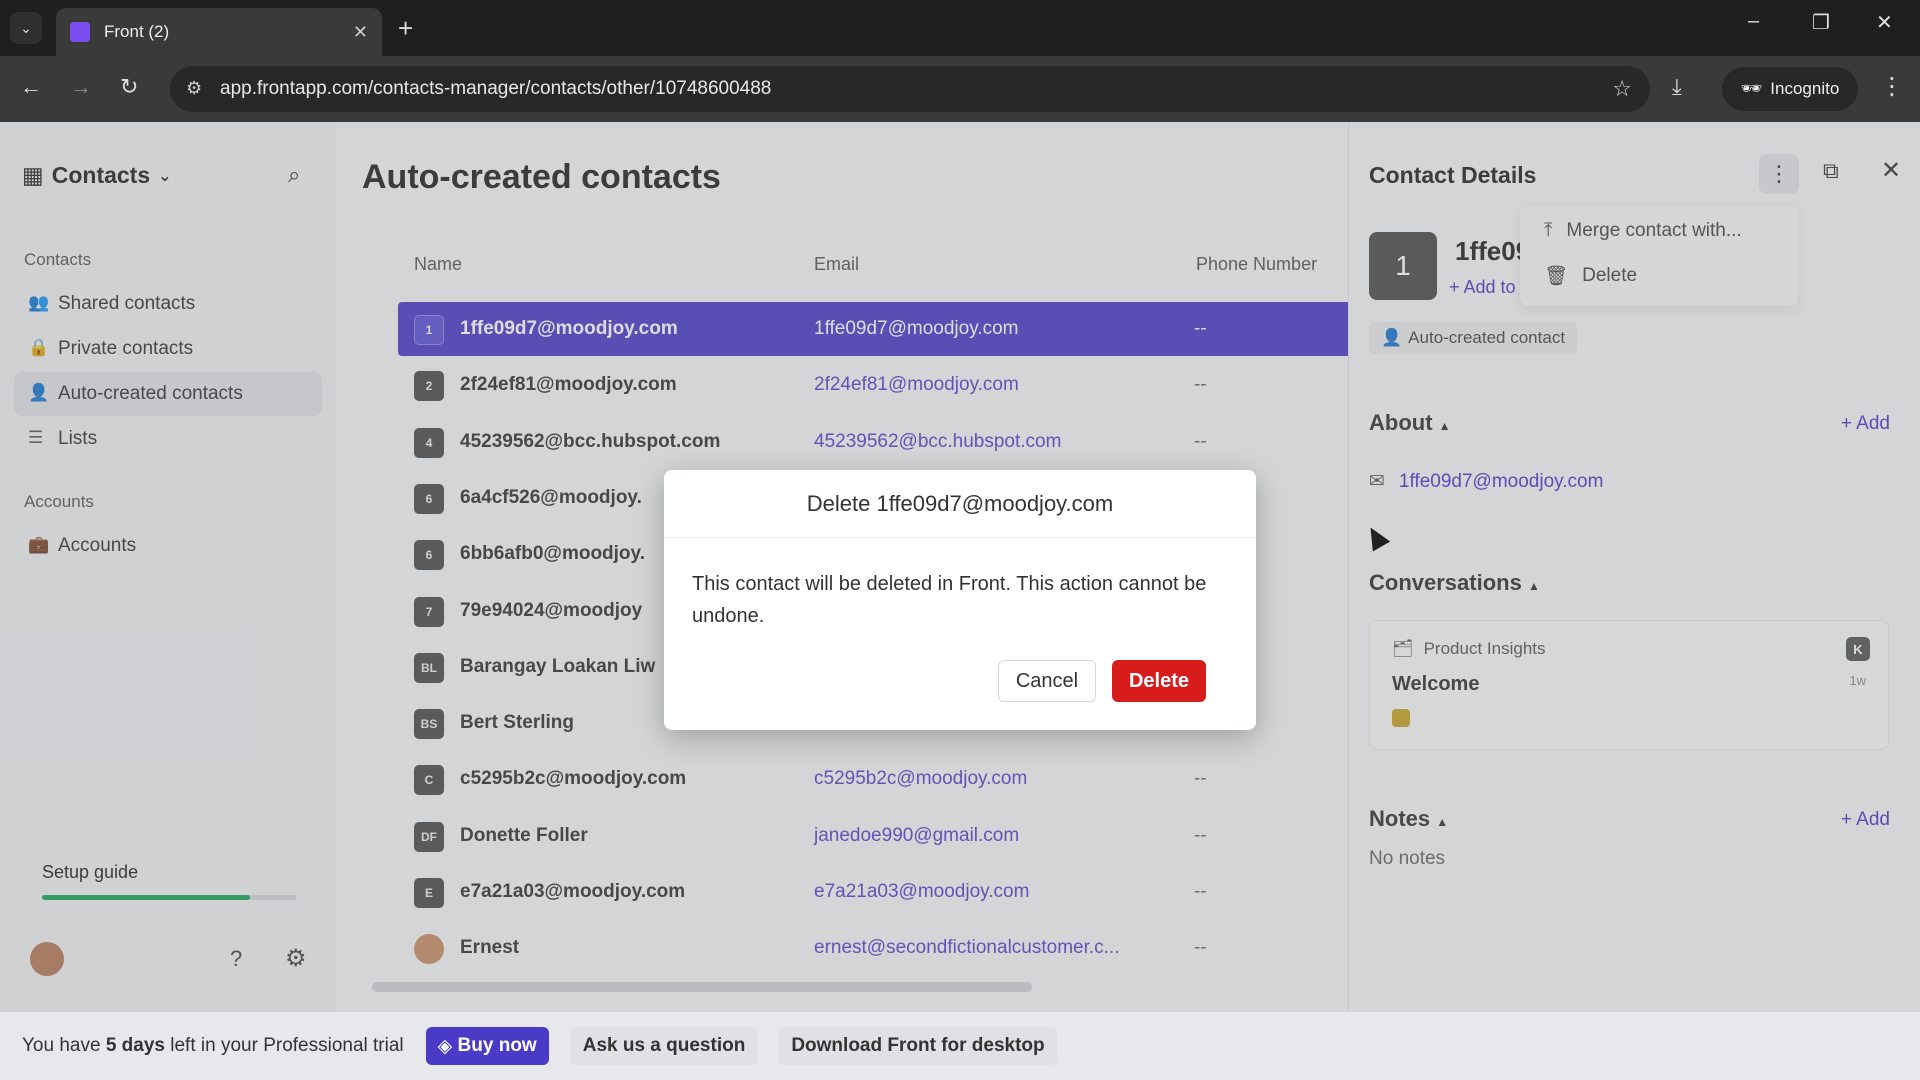 The width and height of the screenshot is (1920, 1080). Describe the element at coordinates (487, 1046) in the screenshot. I see `buy-now-button: ◈ Buy now` at that location.